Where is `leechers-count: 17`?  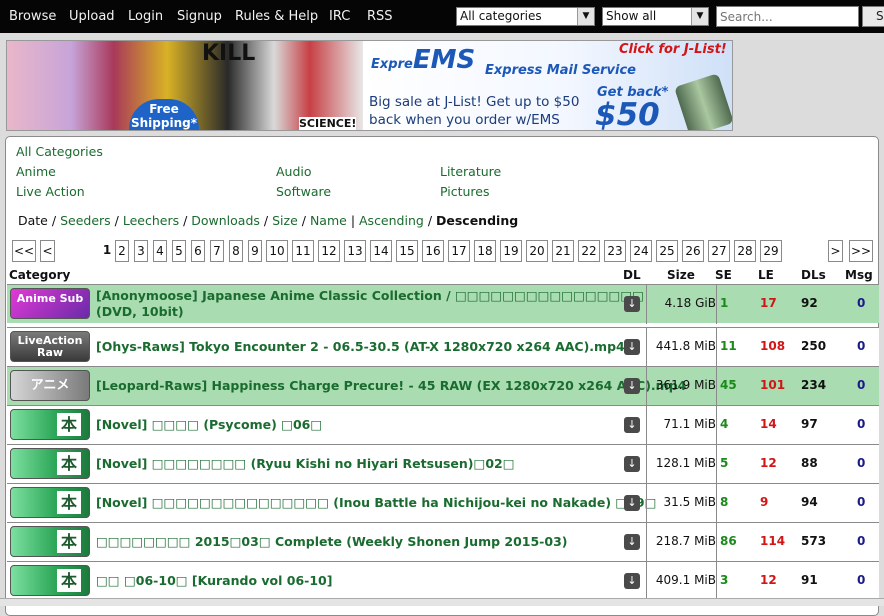
leechers-count: 17 is located at coordinates (768, 303).